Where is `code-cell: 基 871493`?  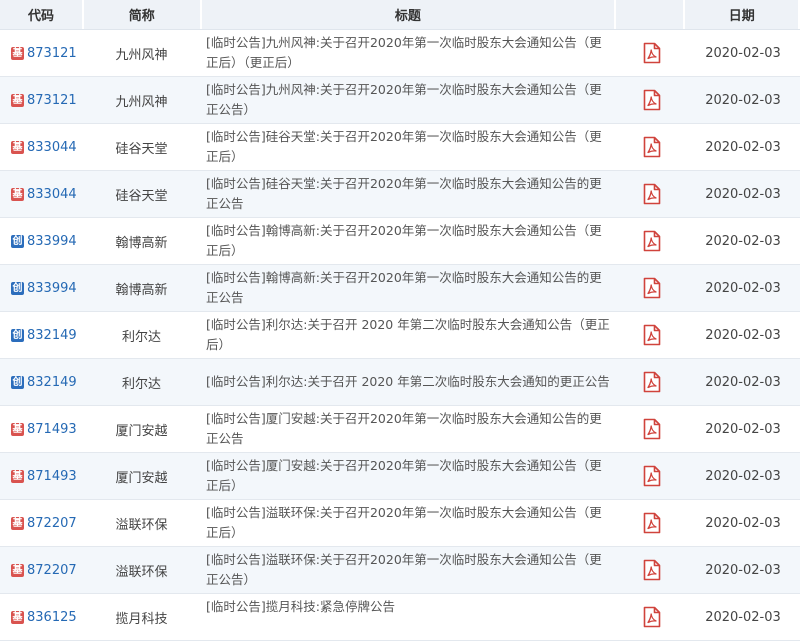
code-cell: 基 871493 is located at coordinates (41, 476).